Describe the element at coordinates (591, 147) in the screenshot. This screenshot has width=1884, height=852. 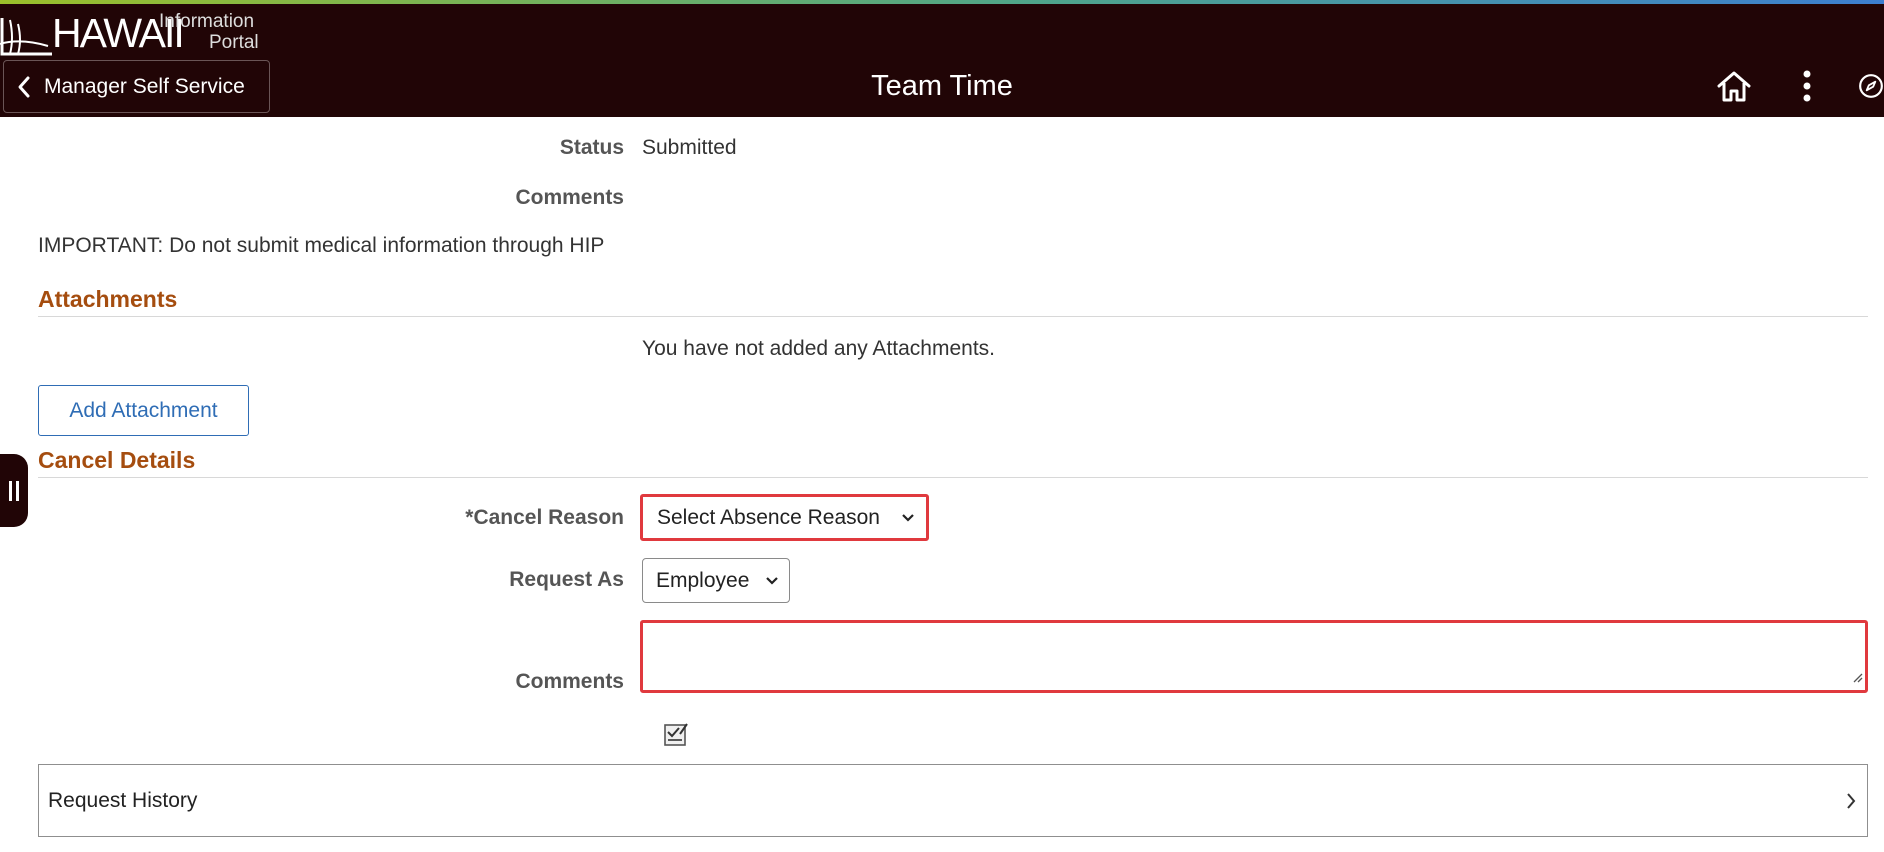
I see `status-label: Status` at that location.